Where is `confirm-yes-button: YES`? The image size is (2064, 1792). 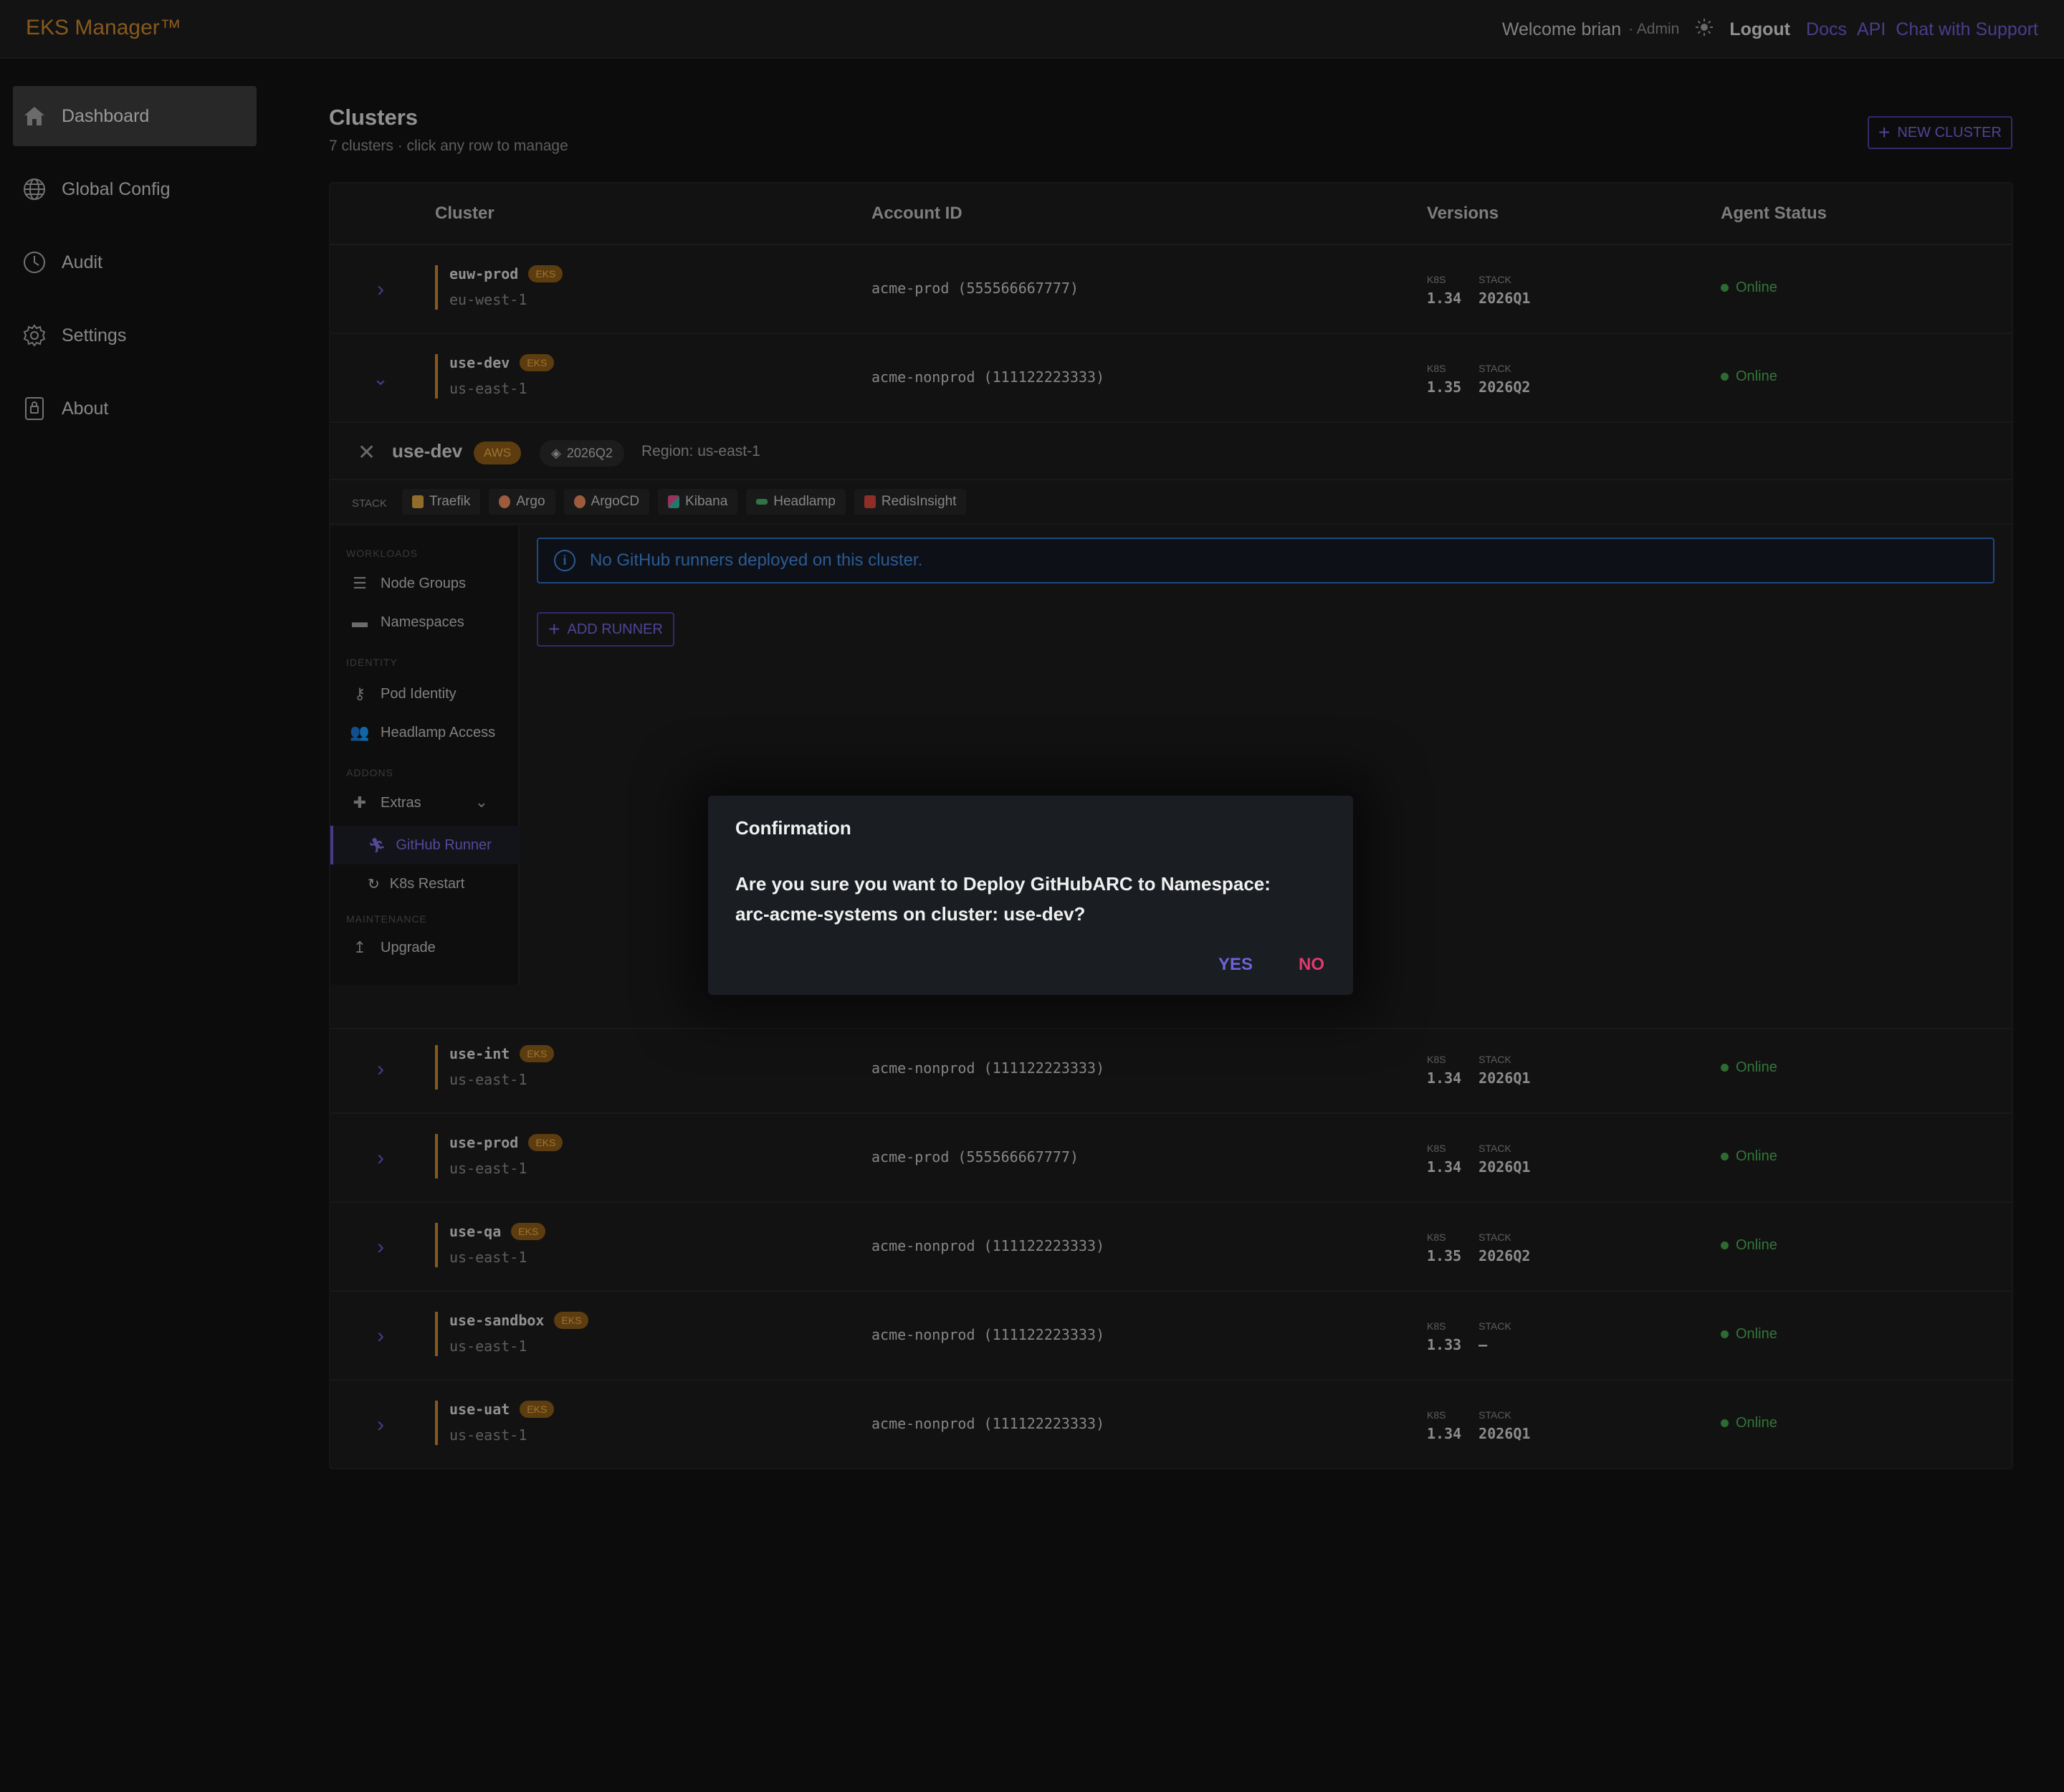 confirm-yes-button: YES is located at coordinates (1235, 965).